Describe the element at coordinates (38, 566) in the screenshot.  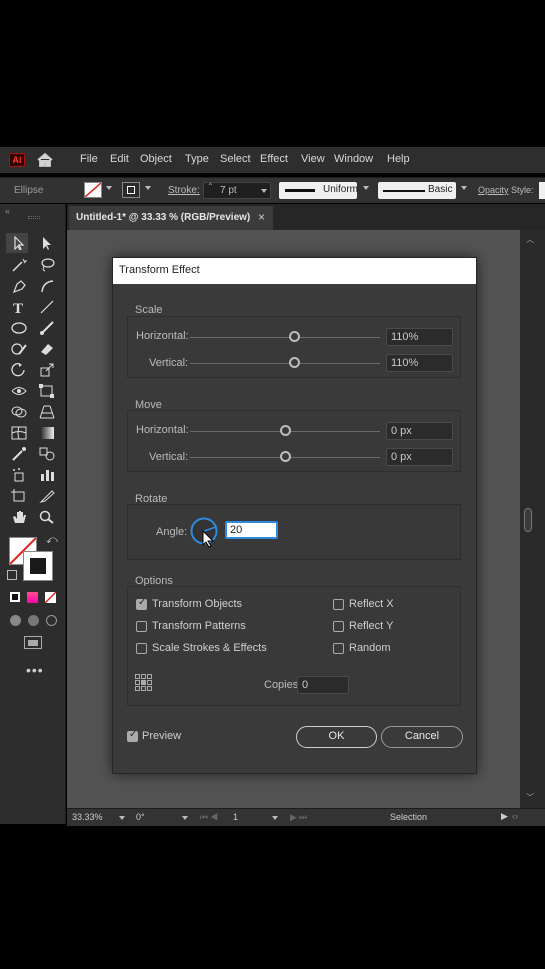
I see `stroke-color-swatch` at that location.